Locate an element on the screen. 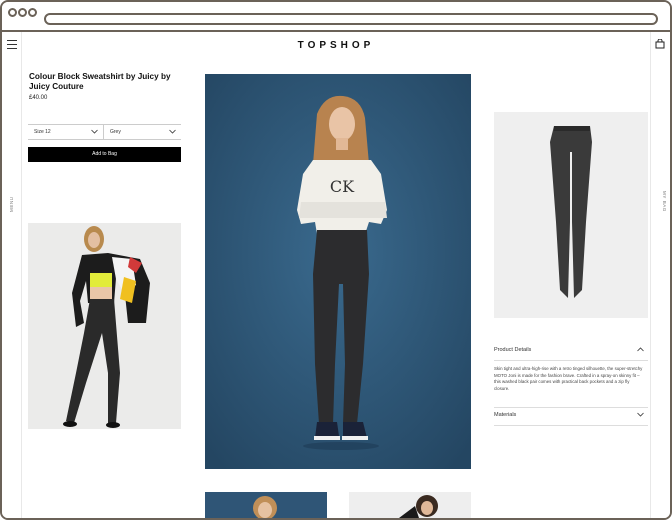 The height and width of the screenshot is (520, 672). bag-rail-label: MY BAG is located at coordinates (664, 201).